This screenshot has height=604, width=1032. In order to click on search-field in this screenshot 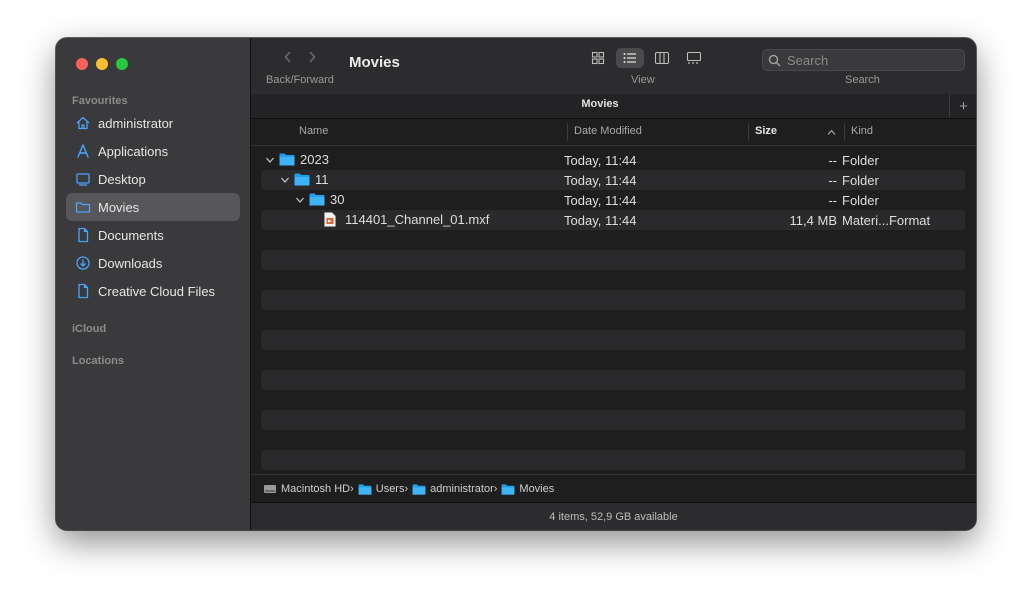, I will do `click(863, 60)`.